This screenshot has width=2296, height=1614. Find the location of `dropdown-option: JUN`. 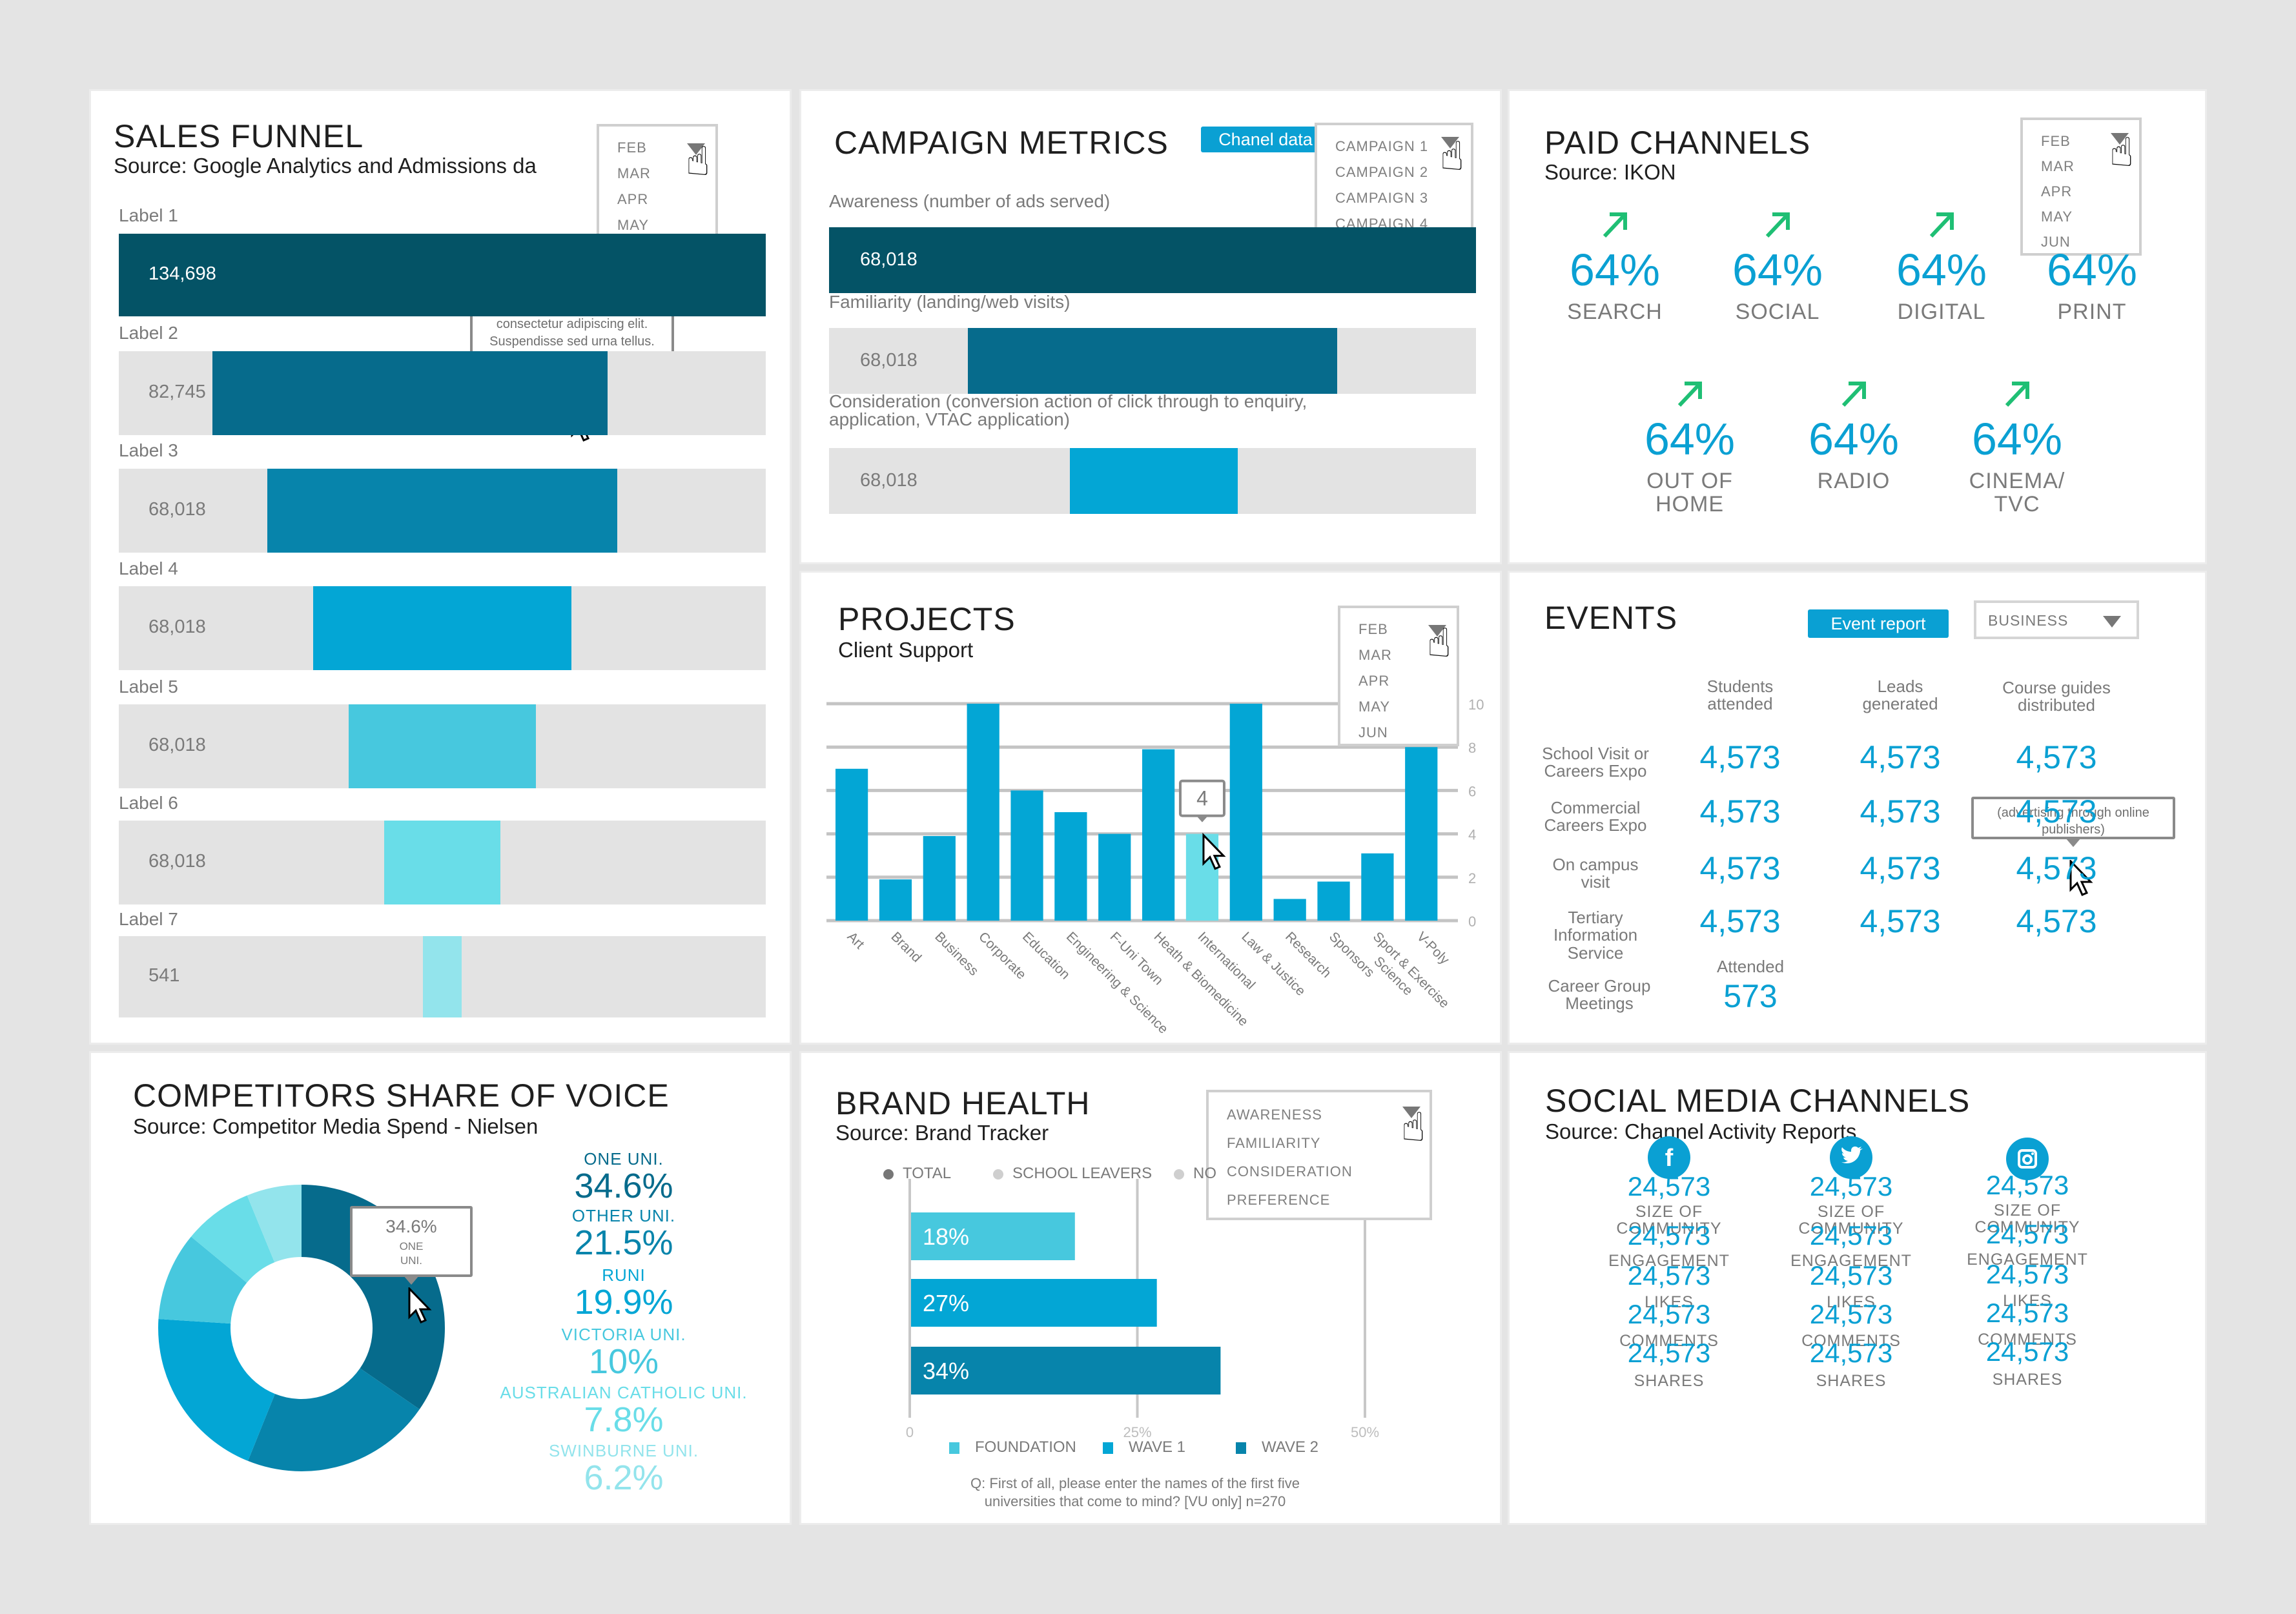

dropdown-option: JUN is located at coordinates (1373, 732).